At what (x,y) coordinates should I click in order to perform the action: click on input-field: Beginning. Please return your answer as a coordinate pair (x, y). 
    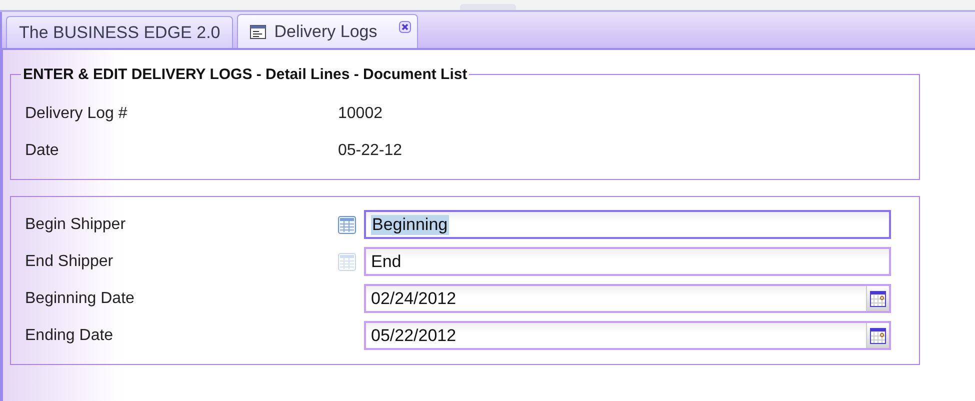
    Looking at the image, I should click on (627, 224).